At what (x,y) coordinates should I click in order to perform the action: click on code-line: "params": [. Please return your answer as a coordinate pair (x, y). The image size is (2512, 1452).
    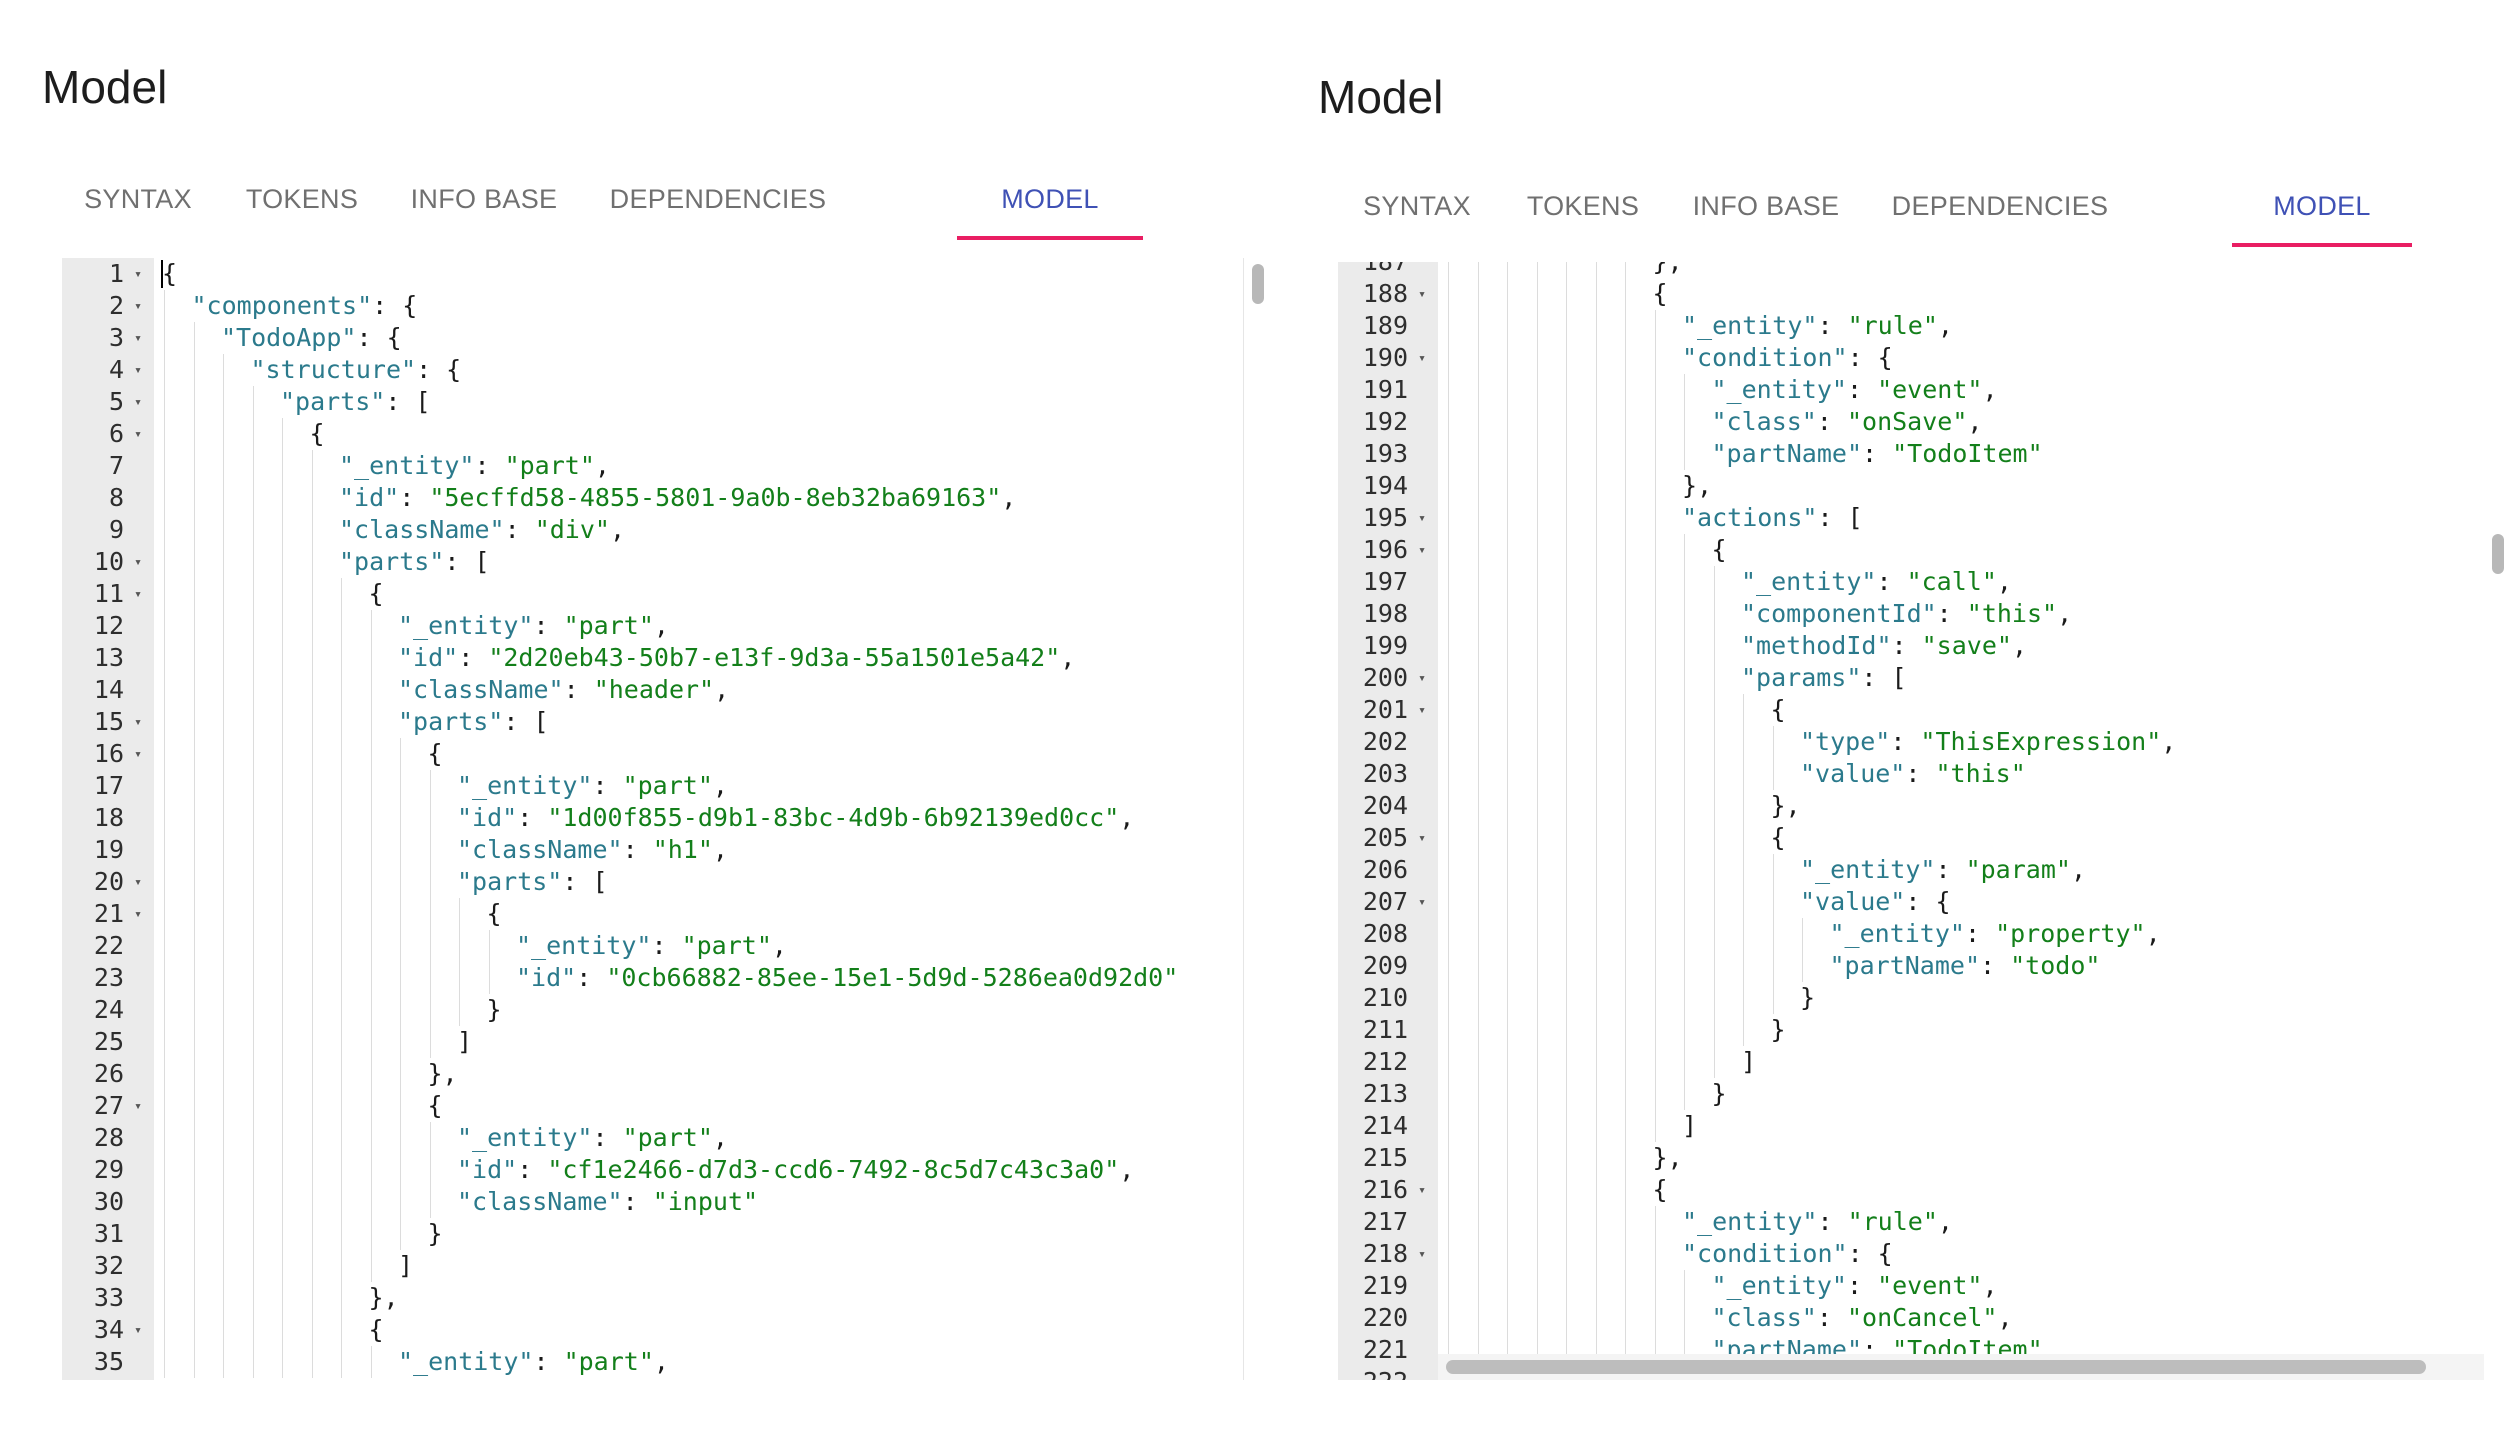
    Looking at the image, I should click on (1975, 678).